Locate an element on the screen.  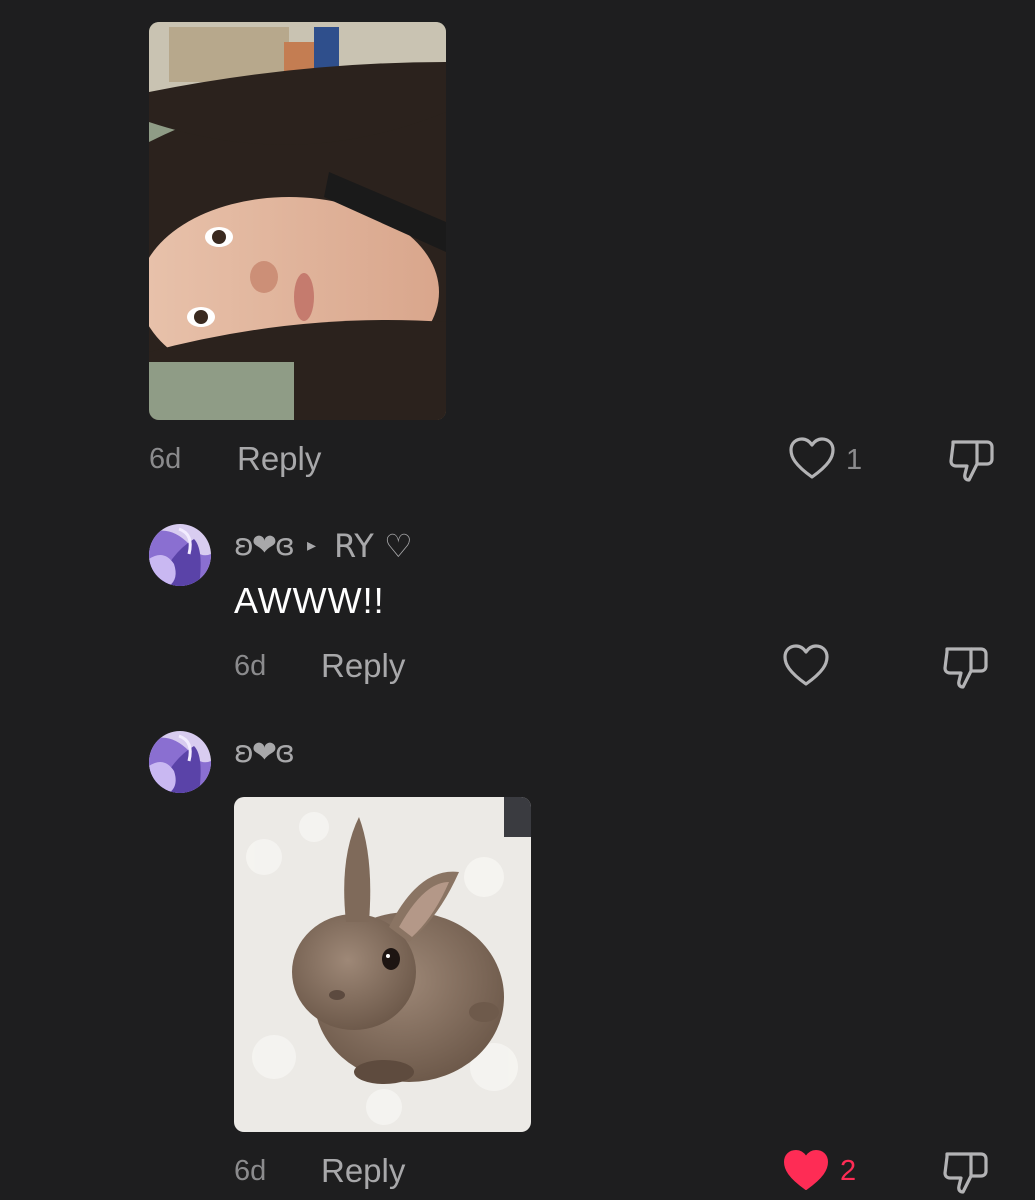
comment-text: AWWW!! is located at coordinates (309, 600).